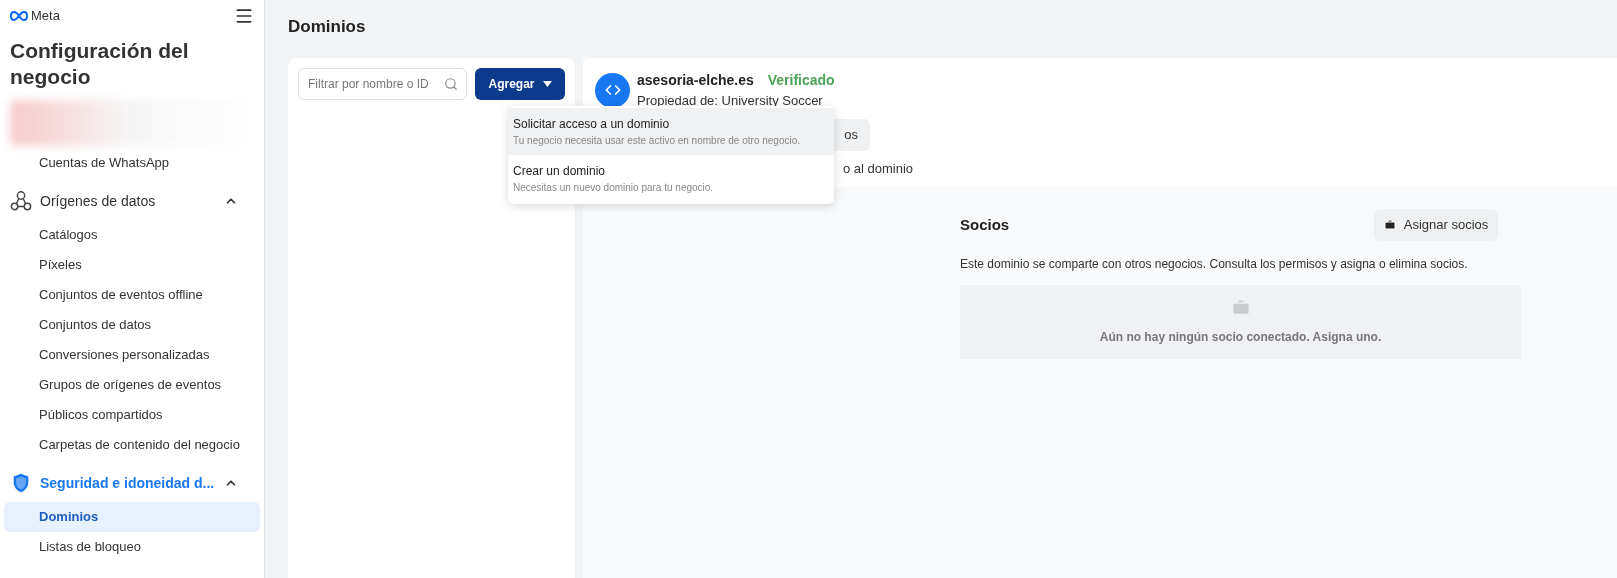 Image resolution: width=1617 pixels, height=578 pixels. I want to click on sidebar-item: Grupos de orígenes de eventos, so click(132, 385).